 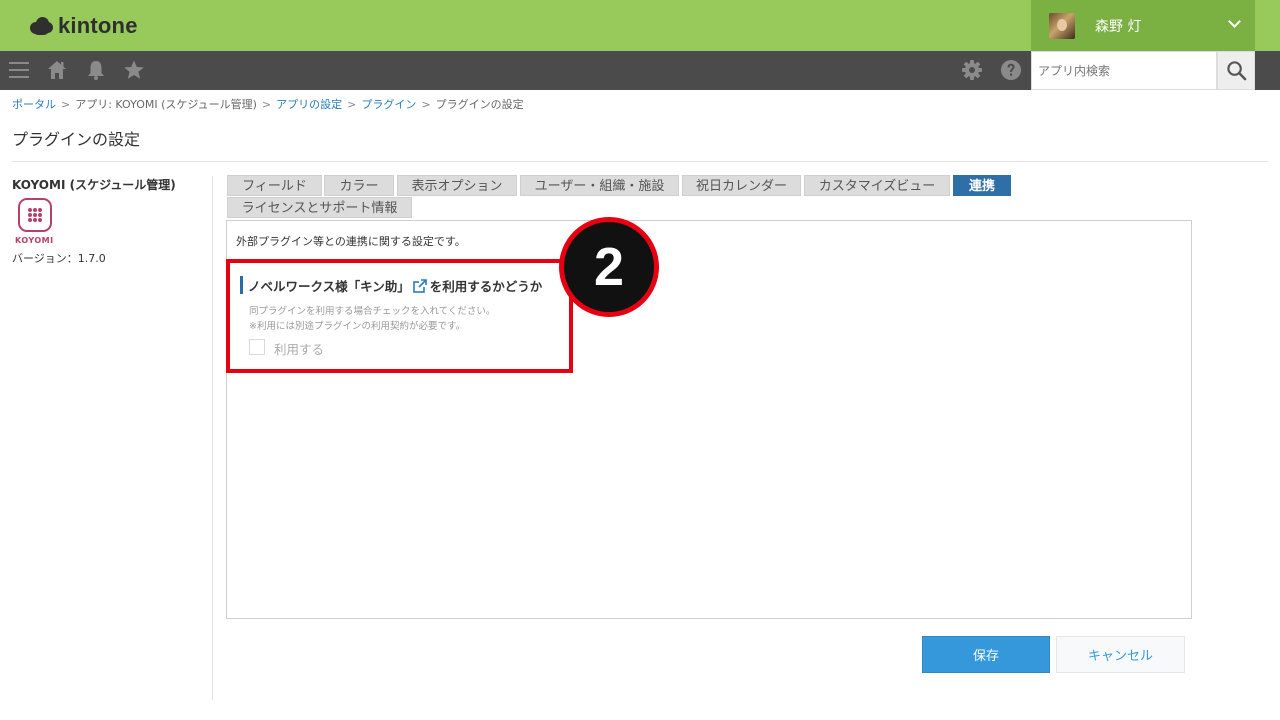 What do you see at coordinates (96, 70) in the screenshot?
I see `bell-icon` at bounding box center [96, 70].